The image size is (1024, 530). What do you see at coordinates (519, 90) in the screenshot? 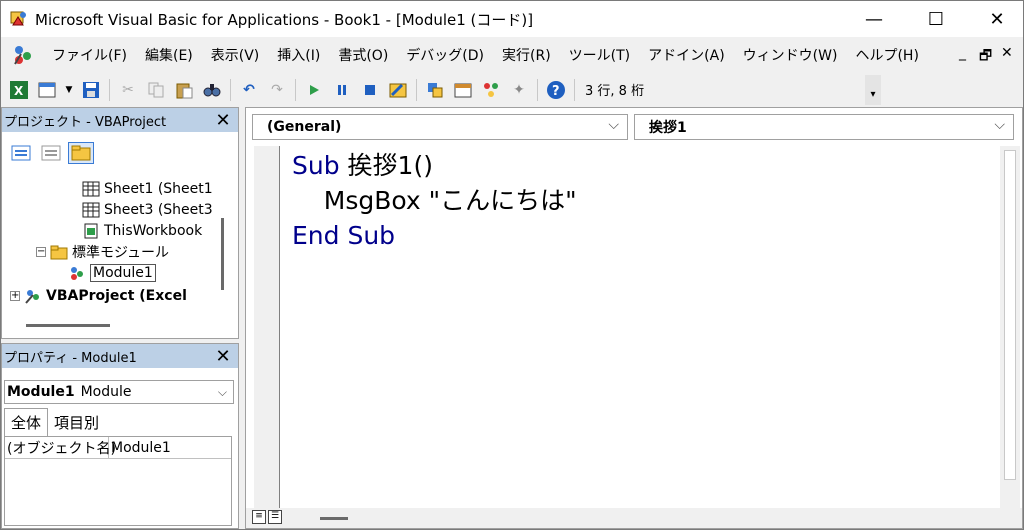
I see `toolbox-icon: ✦` at bounding box center [519, 90].